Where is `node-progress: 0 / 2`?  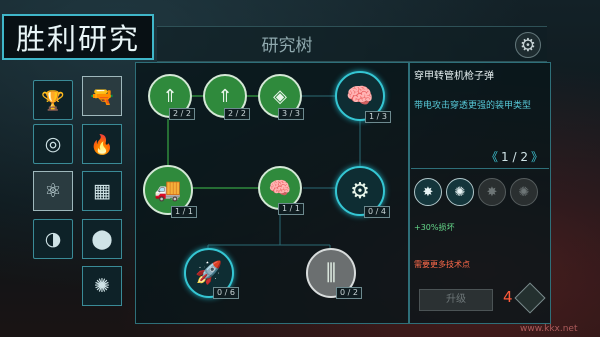 node-progress: 0 / 2 is located at coordinates (349, 293).